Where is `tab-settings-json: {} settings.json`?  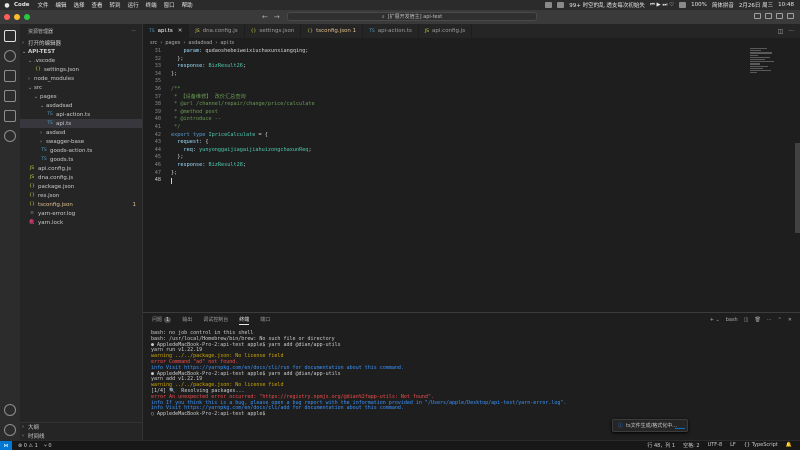 tab-settings-json: {} settings.json is located at coordinates (273, 31).